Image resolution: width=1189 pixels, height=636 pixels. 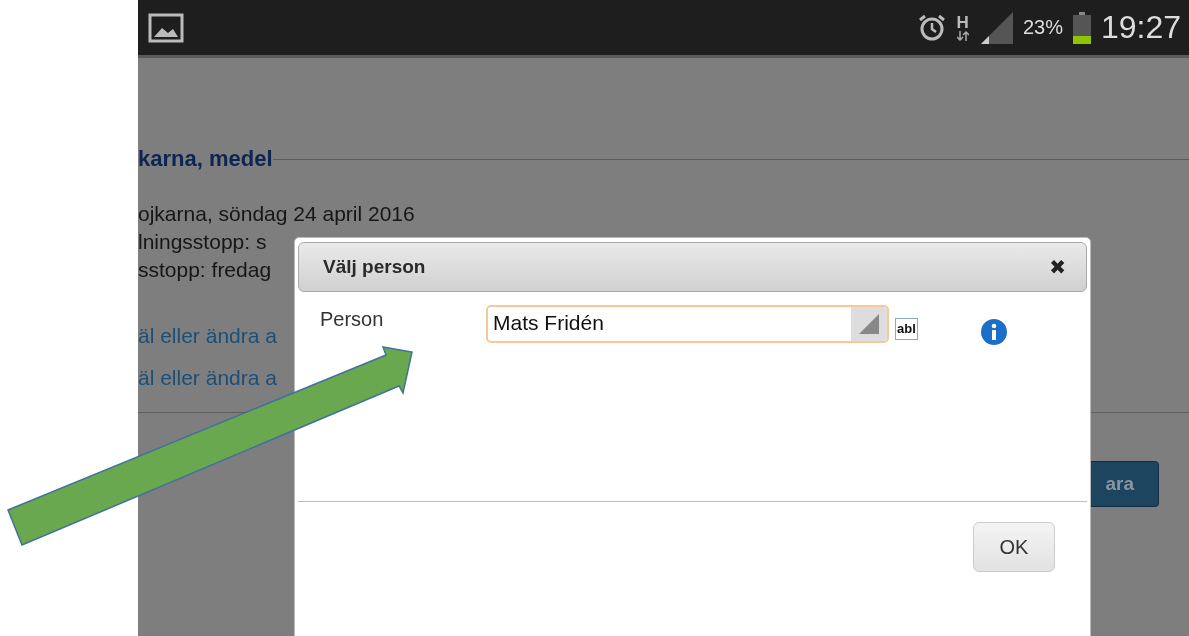 I want to click on close-button: ✖, so click(x=1057, y=267).